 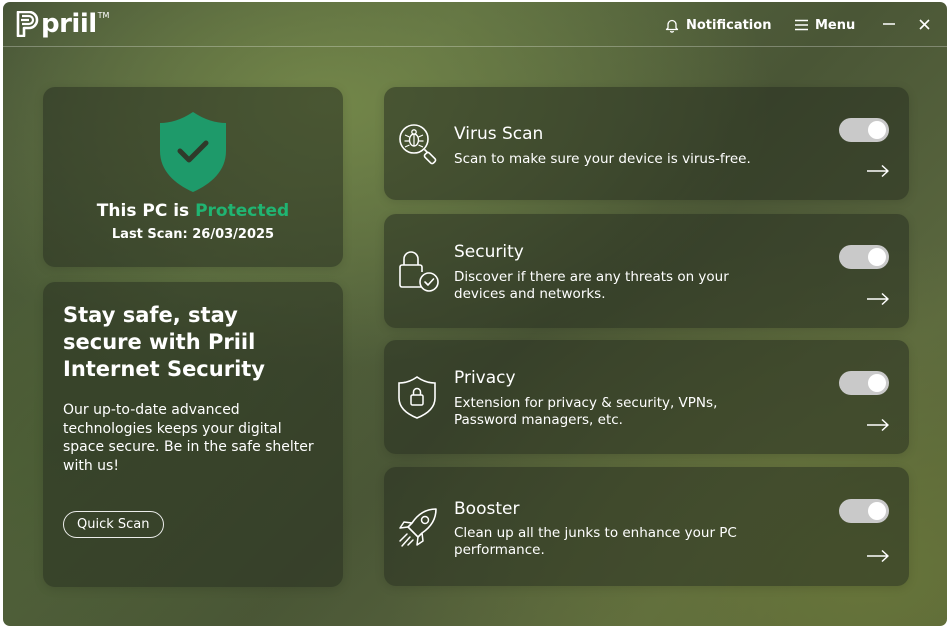 I want to click on virus-search-icon, so click(x=418, y=144).